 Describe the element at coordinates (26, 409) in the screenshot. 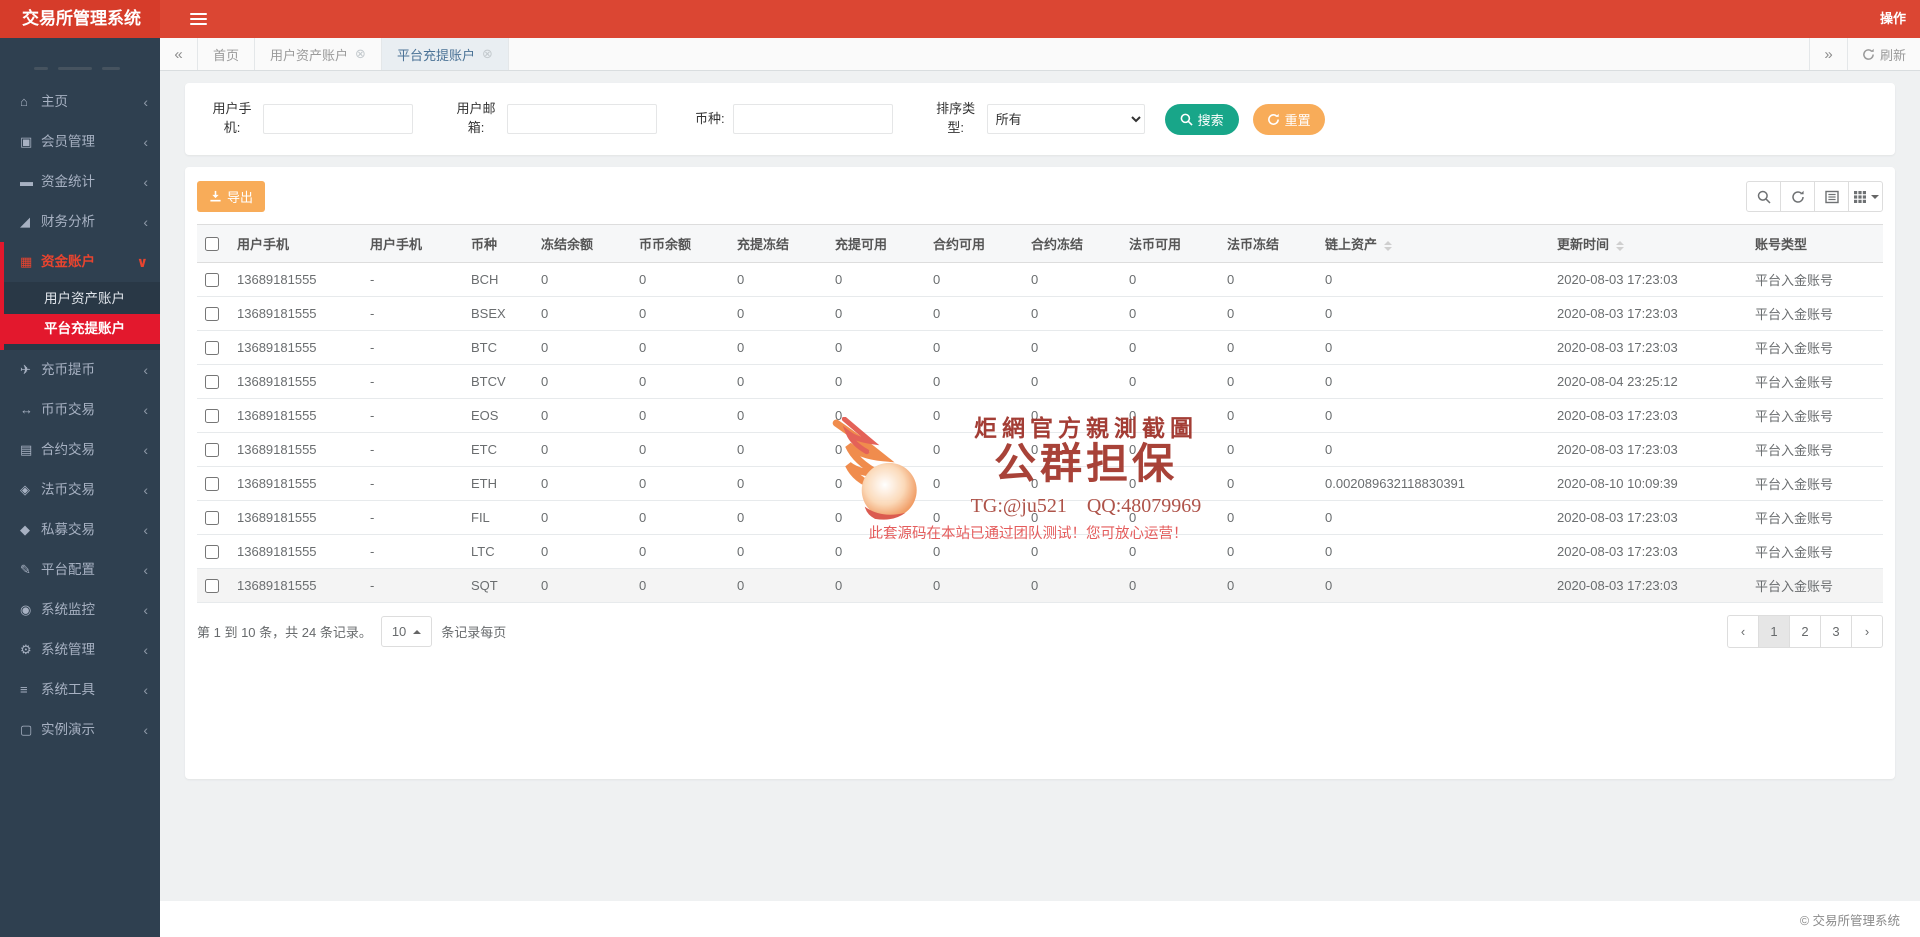

I see `spot-trade-icon: ↔` at that location.